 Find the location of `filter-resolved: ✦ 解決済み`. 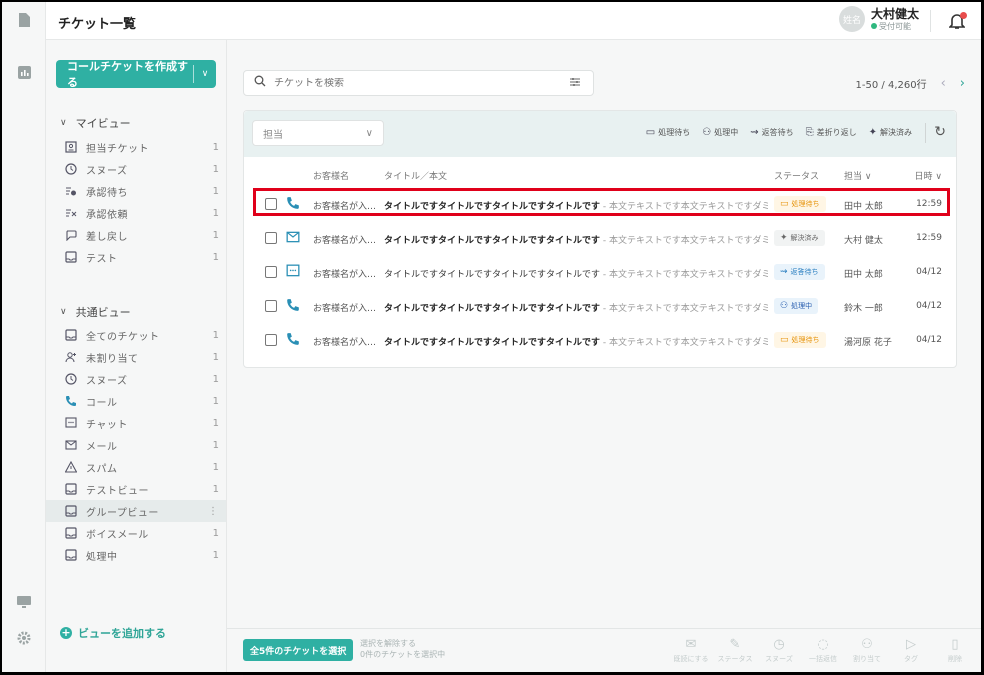

filter-resolved: ✦ 解決済み is located at coordinates (890, 132).